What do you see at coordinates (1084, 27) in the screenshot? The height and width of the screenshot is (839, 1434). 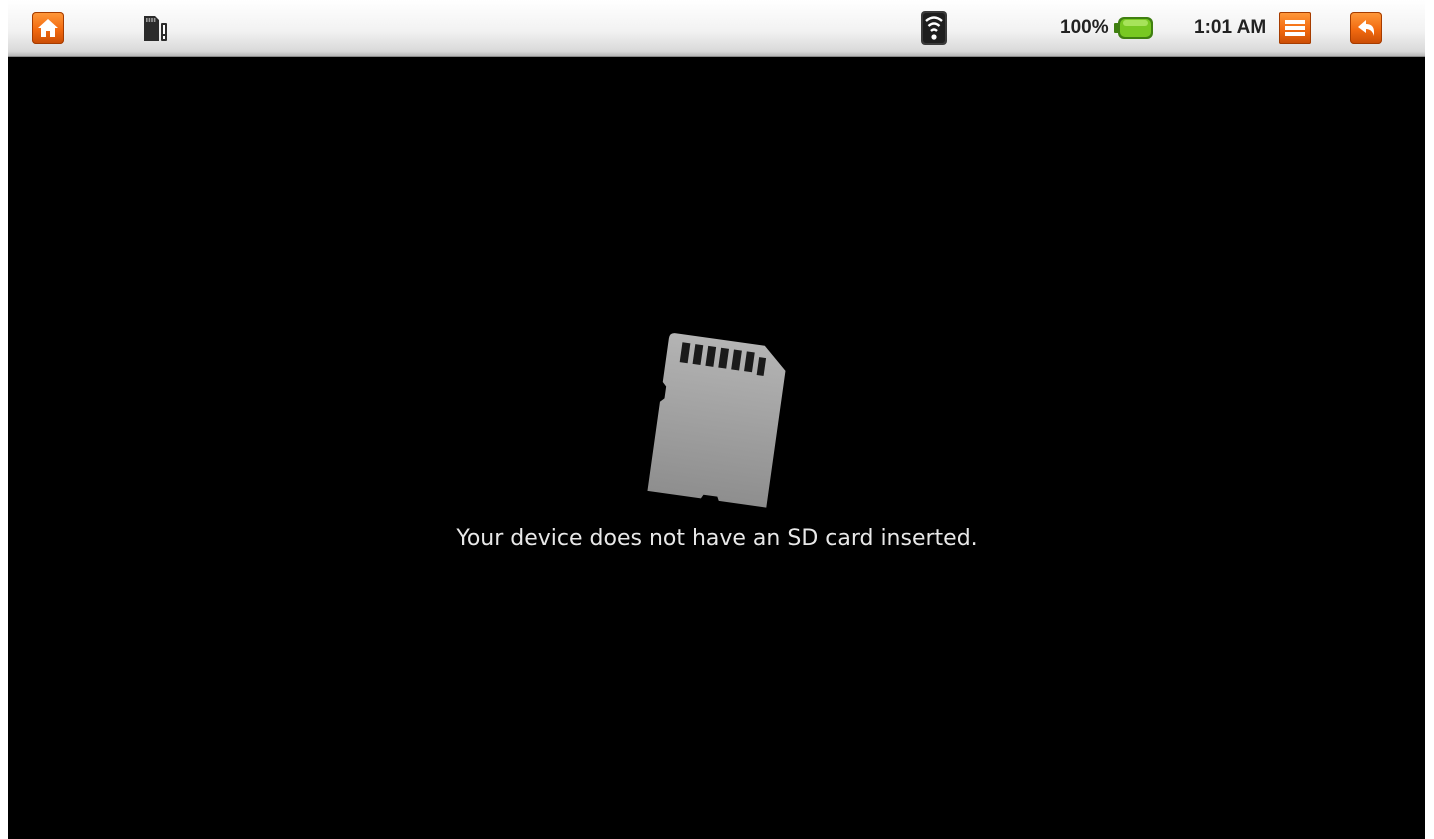 I see `battery-percent: 100%` at bounding box center [1084, 27].